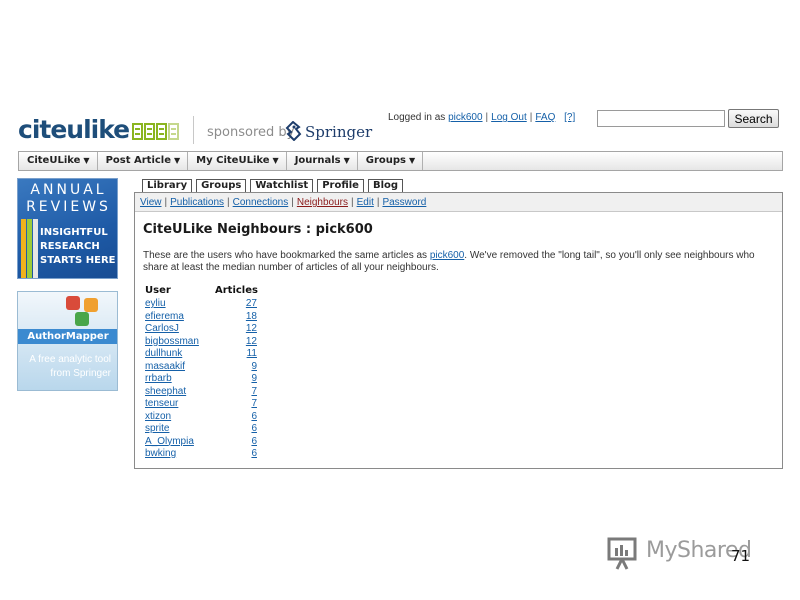 The height and width of the screenshot is (600, 800). I want to click on table-row: xtizon 6, so click(201, 417).